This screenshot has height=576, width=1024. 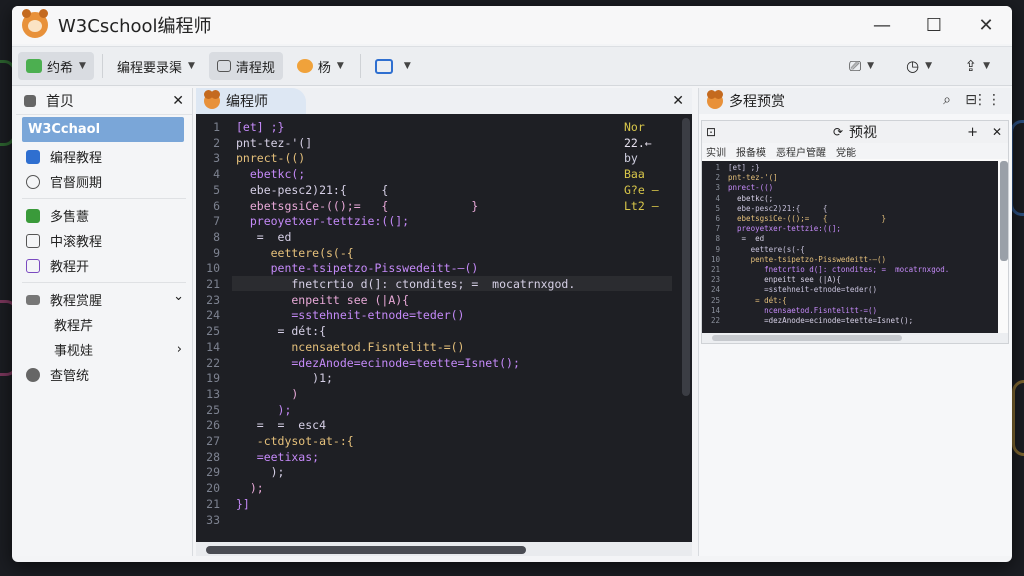 What do you see at coordinates (76, 242) in the screenshot?
I see `sidebar-item-label: 中滚教程` at bounding box center [76, 242].